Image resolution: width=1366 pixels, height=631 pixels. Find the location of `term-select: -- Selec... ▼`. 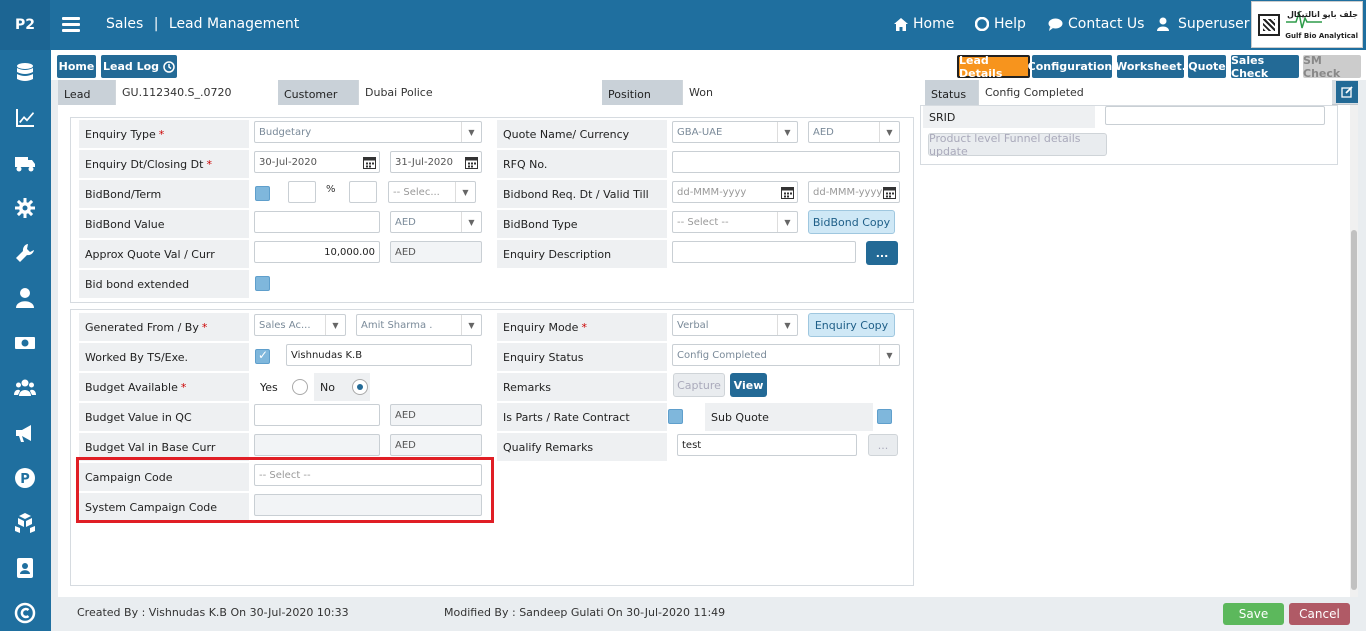

term-select: -- Selec... ▼ is located at coordinates (432, 192).